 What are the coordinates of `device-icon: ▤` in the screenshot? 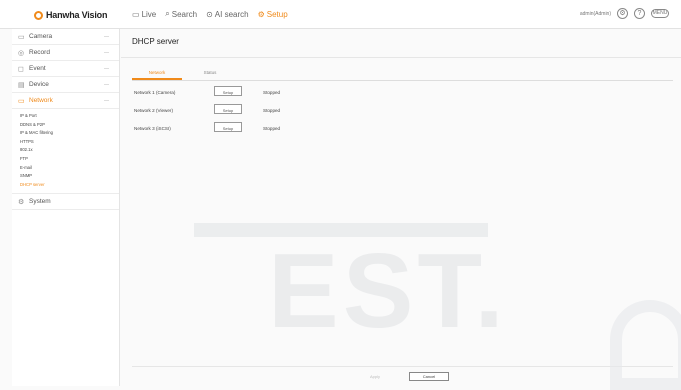 It's located at (21, 85).